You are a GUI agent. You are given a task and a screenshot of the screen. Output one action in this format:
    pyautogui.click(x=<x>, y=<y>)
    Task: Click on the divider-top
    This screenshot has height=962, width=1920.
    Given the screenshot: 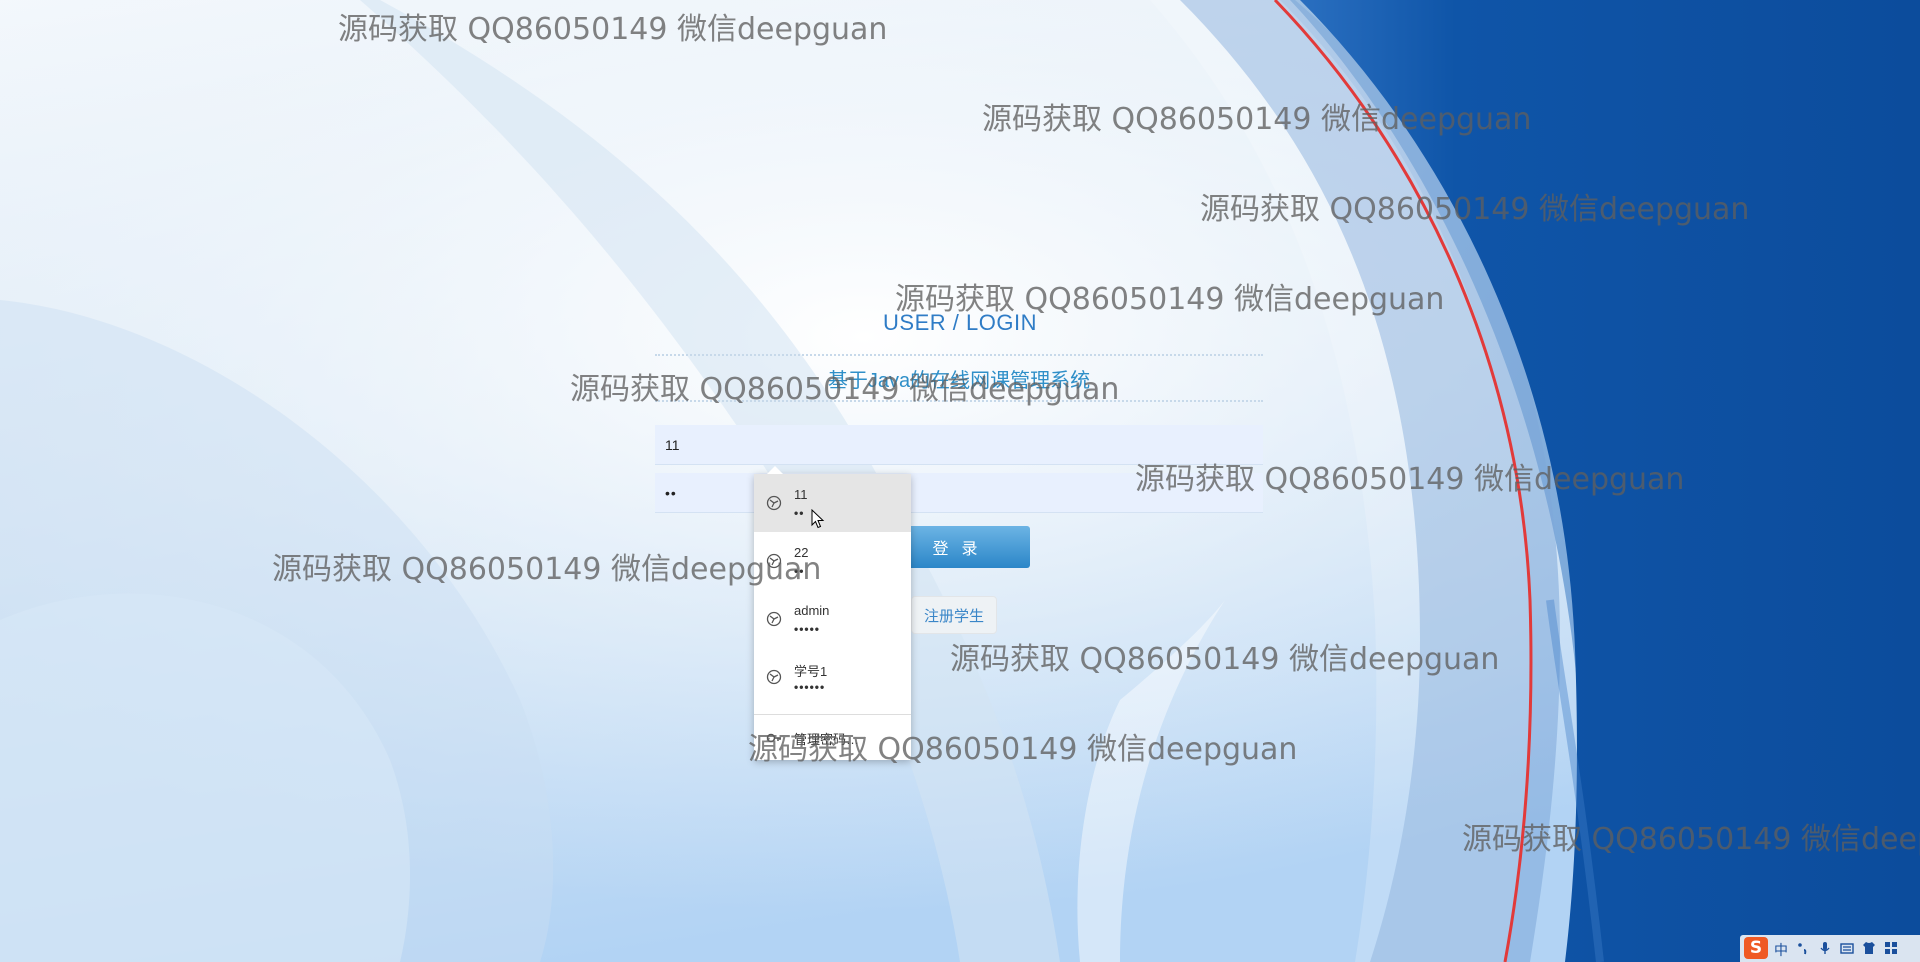 What is the action you would take?
    pyautogui.click(x=959, y=355)
    